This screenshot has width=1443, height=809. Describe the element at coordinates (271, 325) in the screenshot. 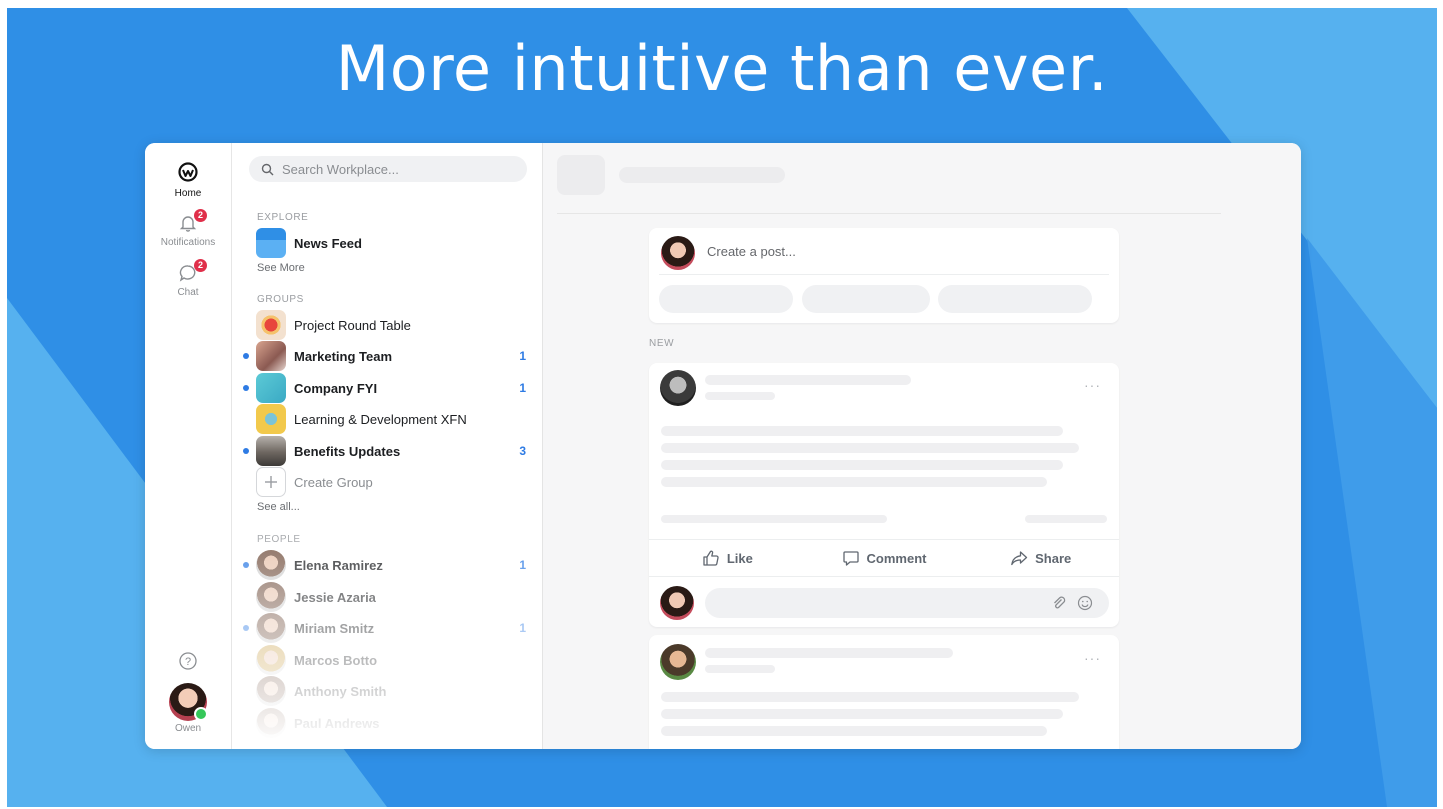

I see `project-round-table-icon` at that location.